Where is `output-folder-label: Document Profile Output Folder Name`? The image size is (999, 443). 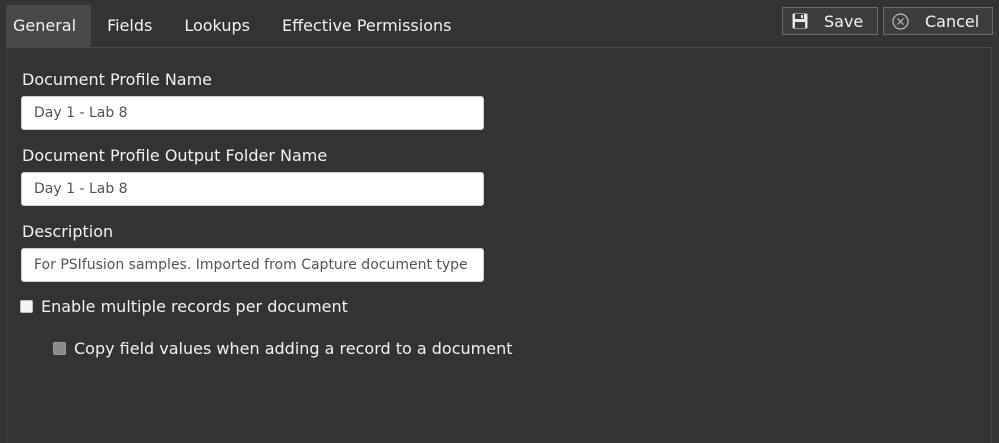
output-folder-label: Document Profile Output Folder Name is located at coordinates (175, 155).